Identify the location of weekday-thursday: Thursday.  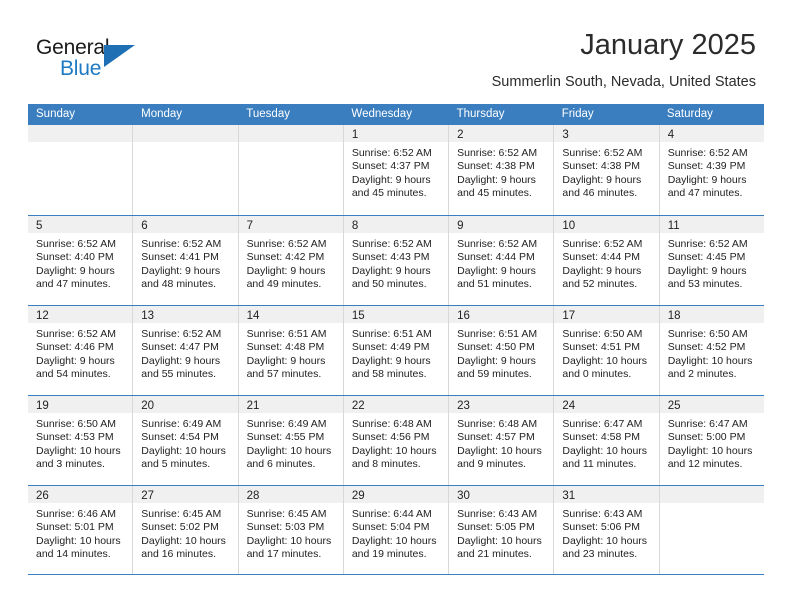
(480, 114).